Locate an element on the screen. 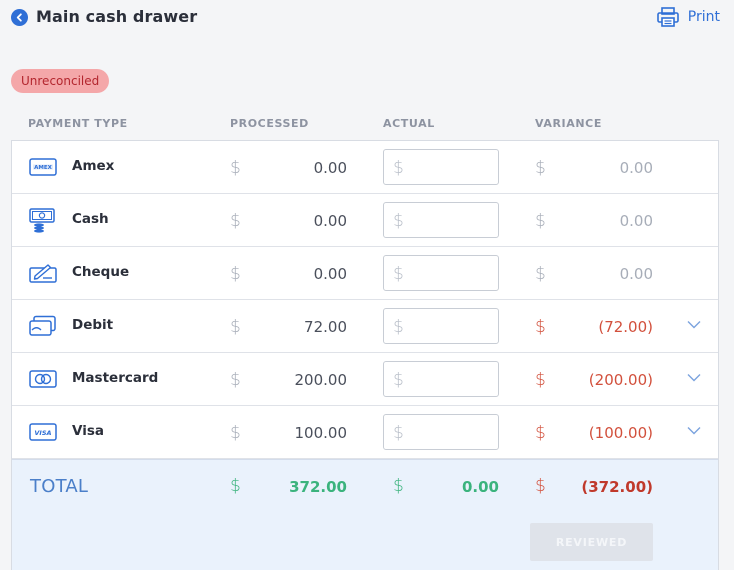 The width and height of the screenshot is (734, 570). payment-row-cash: Cash $ 0.00 $ $ 0.00 is located at coordinates (365, 220).